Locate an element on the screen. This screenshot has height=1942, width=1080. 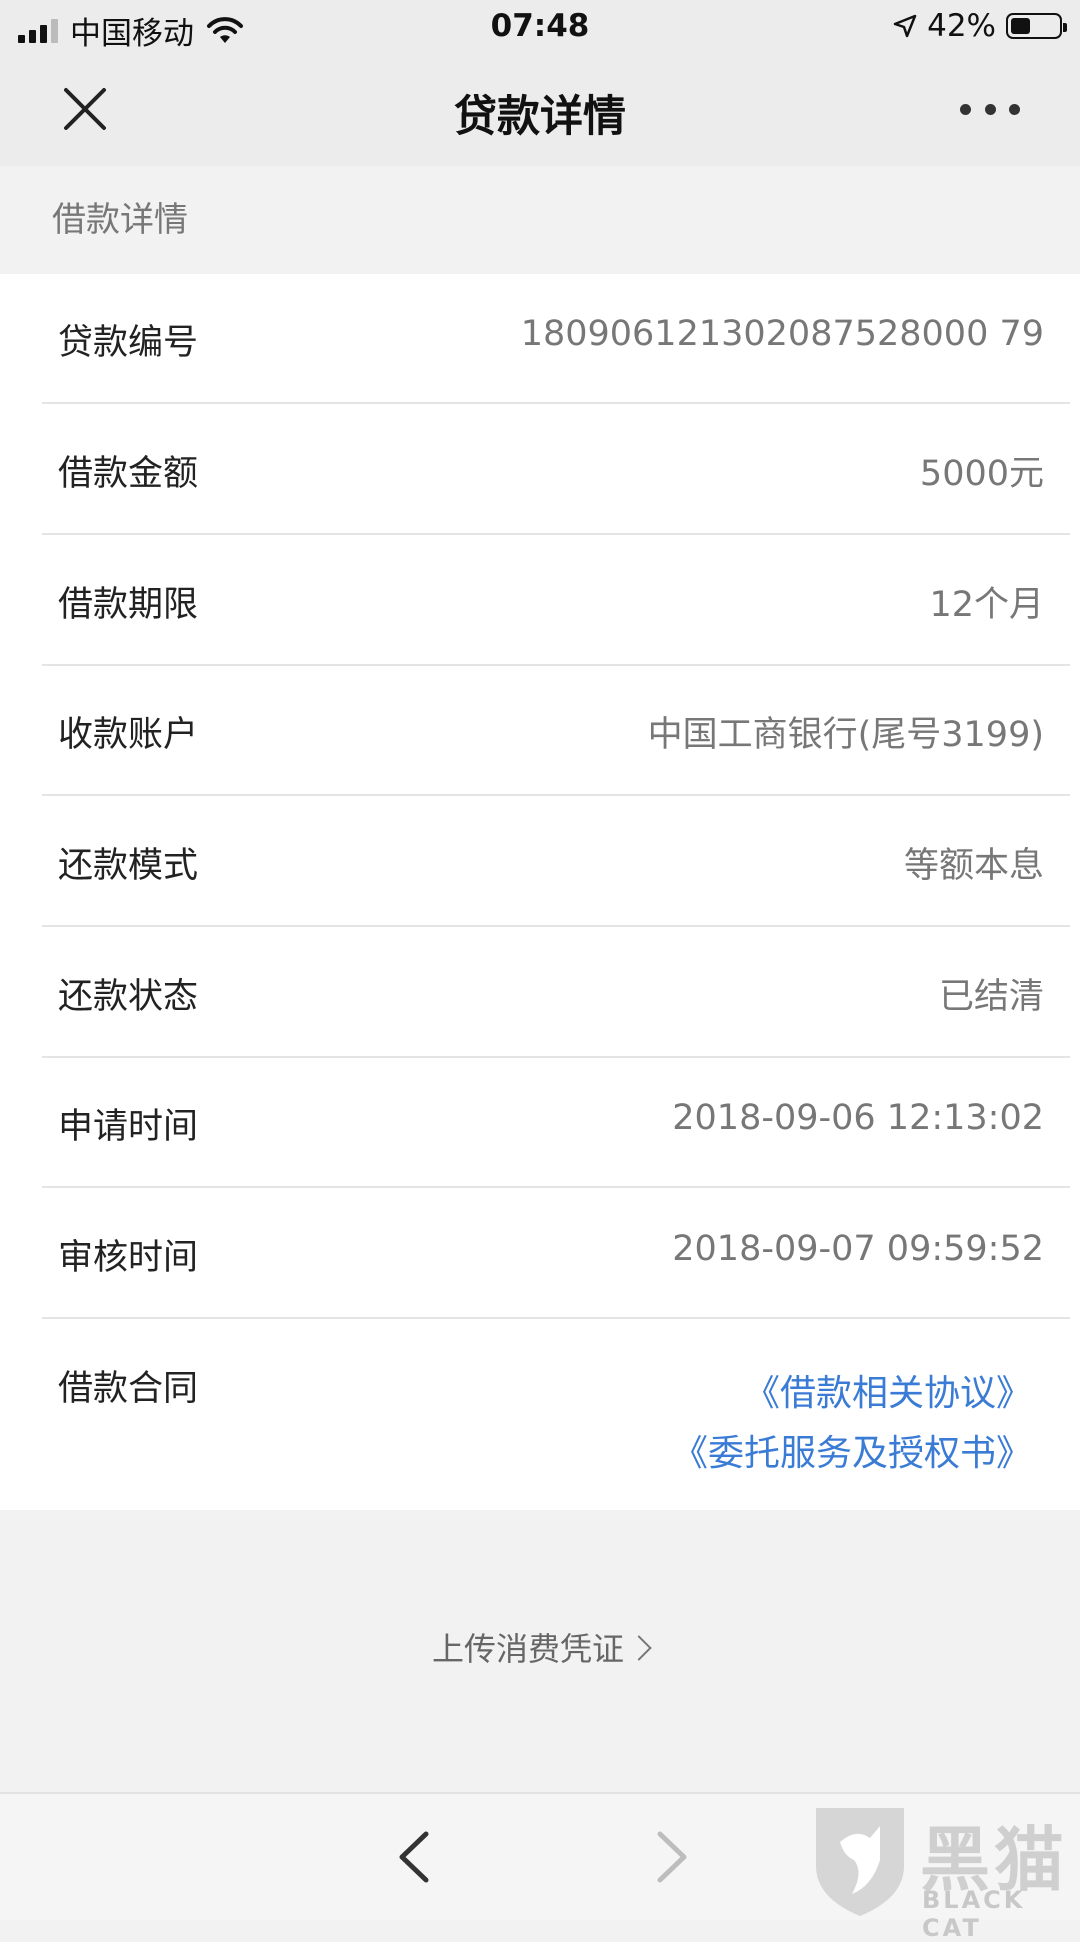
status-bar: 中国移动 07:48 42% is located at coordinates (540, 27).